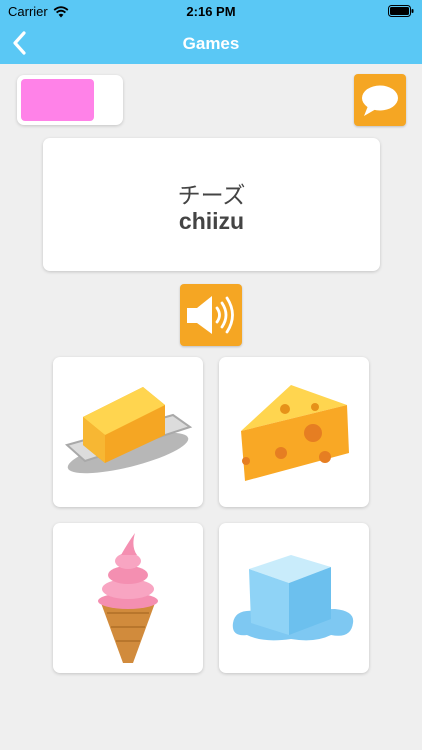 Image resolution: width=422 pixels, height=750 pixels. I want to click on choice-butter, so click(128, 432).